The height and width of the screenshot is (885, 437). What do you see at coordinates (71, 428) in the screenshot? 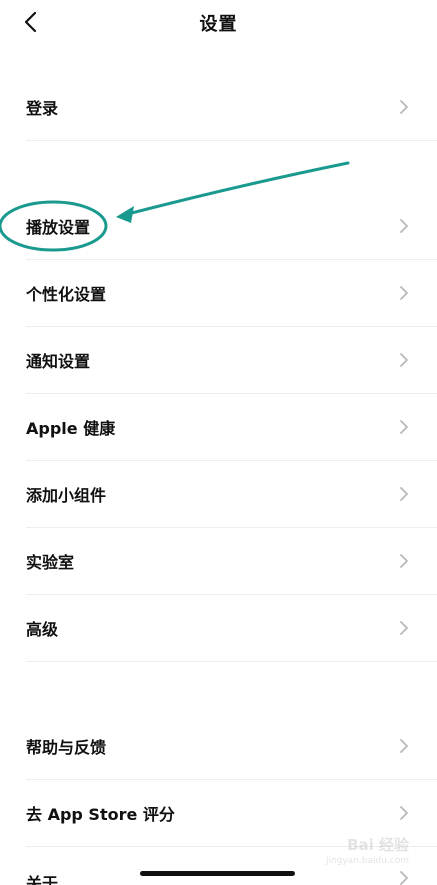
I see `row-label: Apple 健康` at bounding box center [71, 428].